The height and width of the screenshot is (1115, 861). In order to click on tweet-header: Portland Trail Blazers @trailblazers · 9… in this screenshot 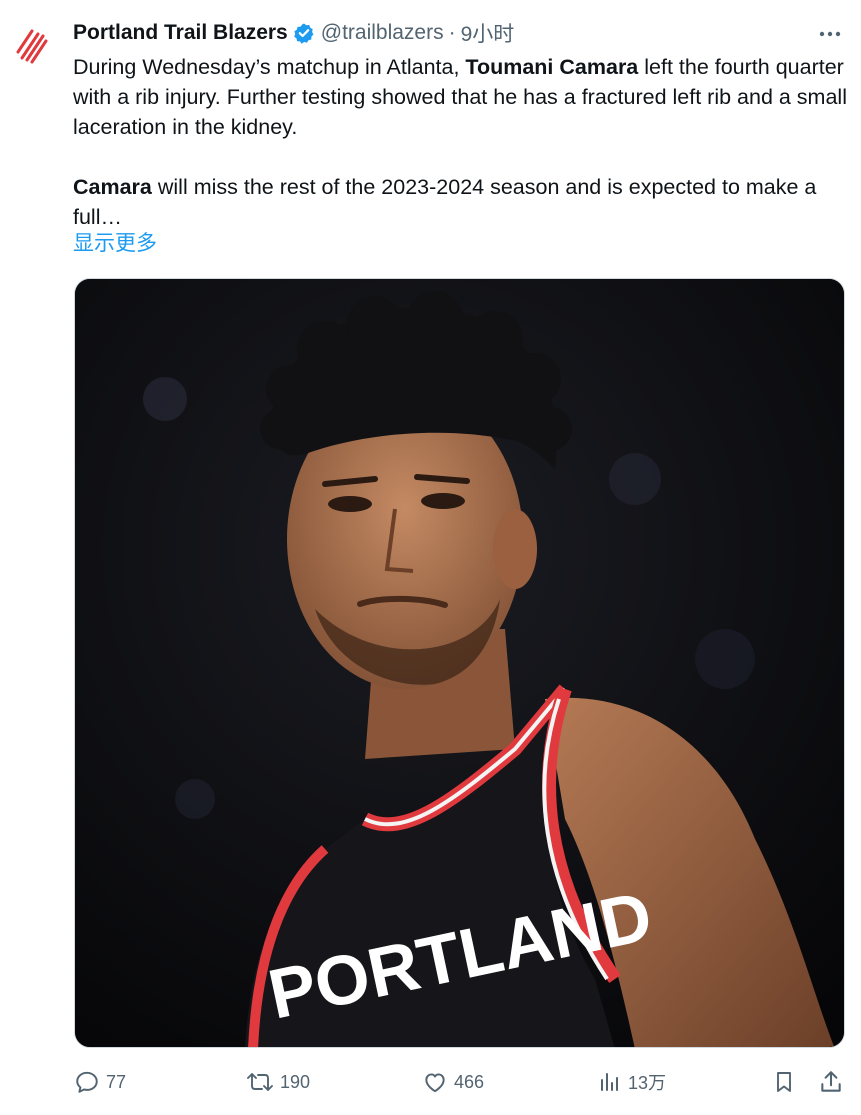, I will do `click(460, 33)`.